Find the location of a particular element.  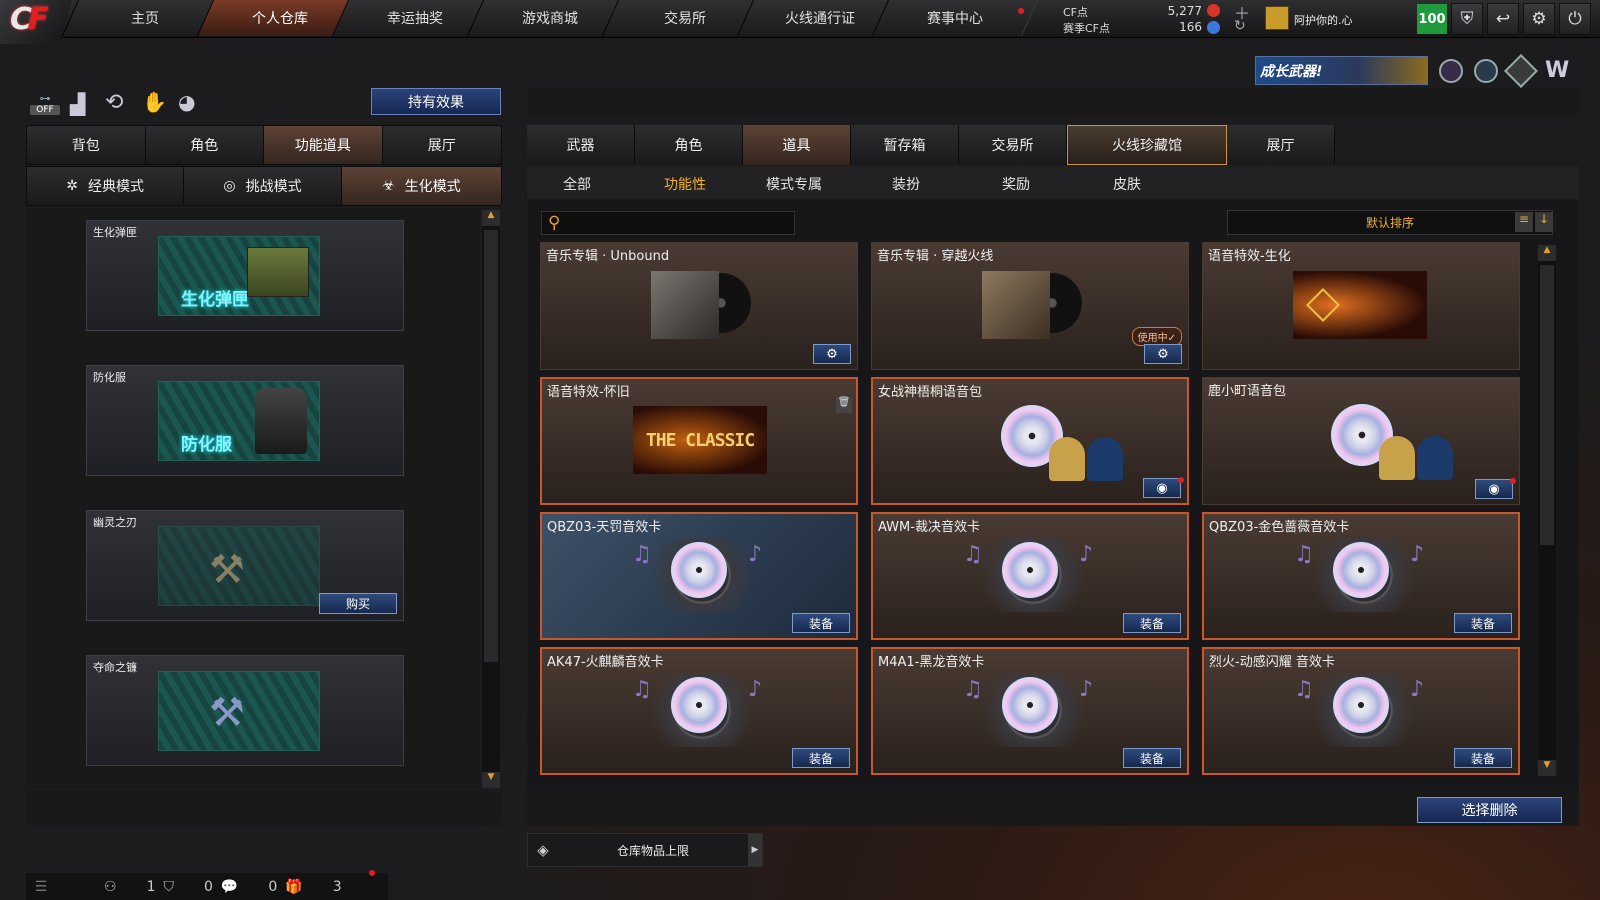

mode-classic: ✲ 经典模式 is located at coordinates (106, 186).